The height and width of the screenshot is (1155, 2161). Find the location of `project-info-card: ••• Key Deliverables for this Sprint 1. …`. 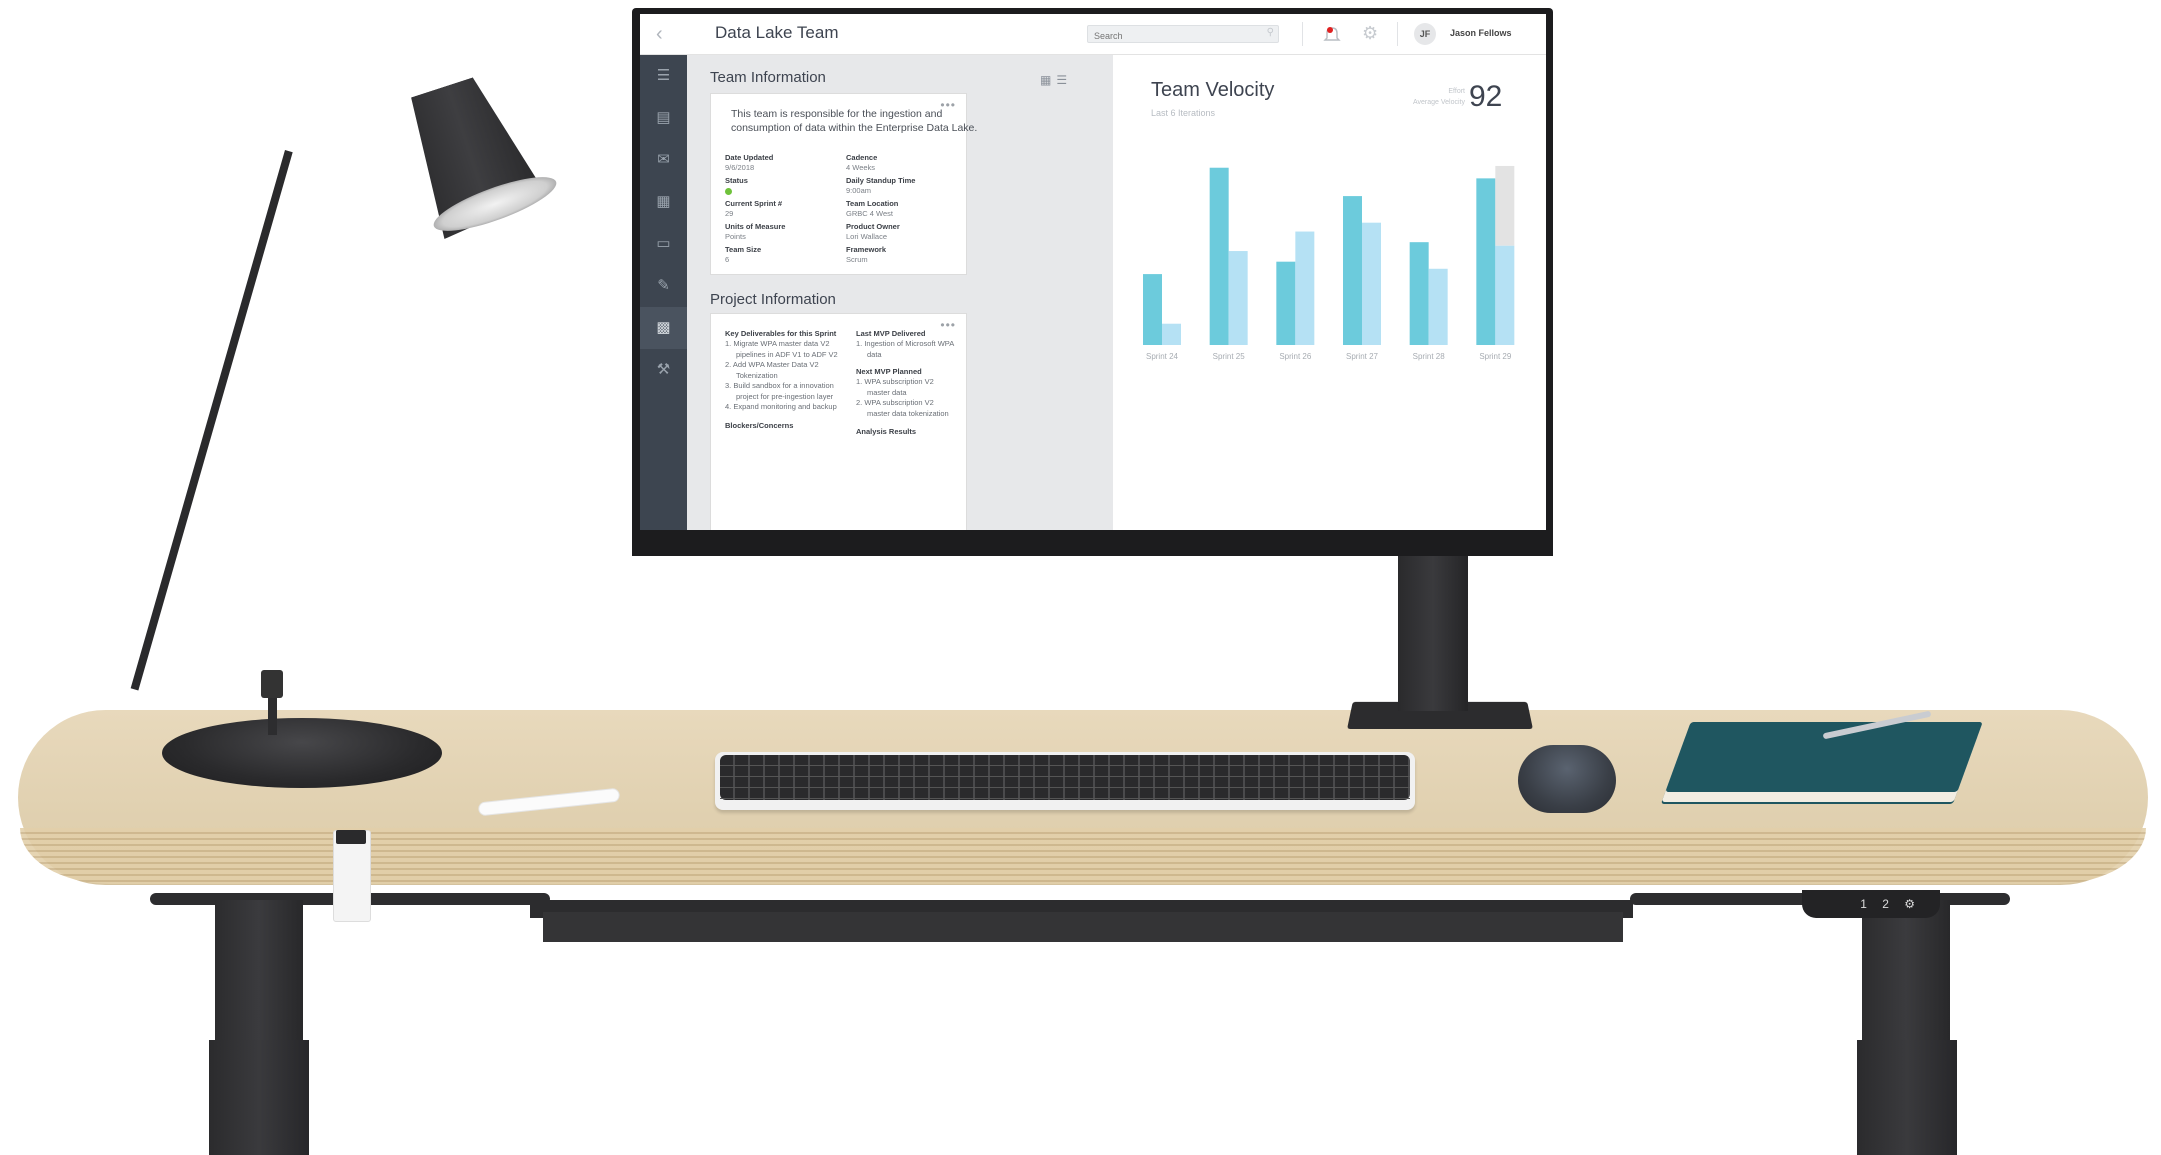

project-info-card: ••• Key Deliverables for this Sprint 1. … is located at coordinates (838, 421).